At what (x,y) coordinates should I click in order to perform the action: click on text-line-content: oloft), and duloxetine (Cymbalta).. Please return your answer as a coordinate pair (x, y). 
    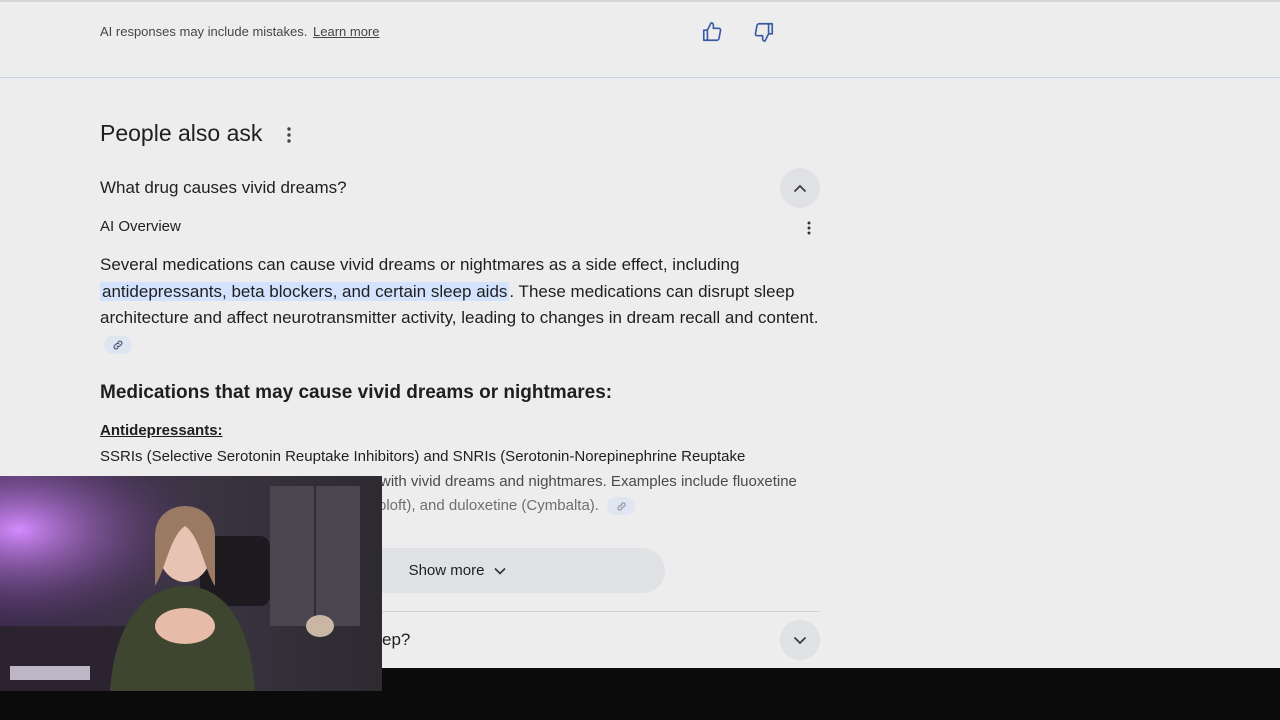
    Looking at the image, I should click on (488, 505).